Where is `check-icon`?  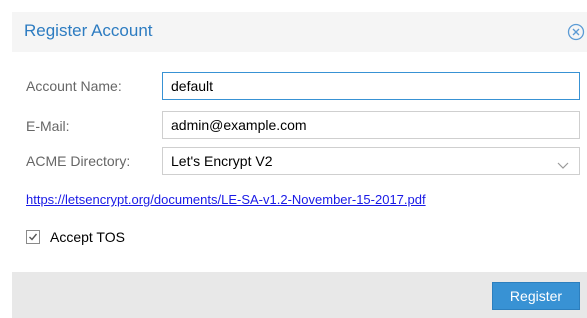 check-icon is located at coordinates (33, 237).